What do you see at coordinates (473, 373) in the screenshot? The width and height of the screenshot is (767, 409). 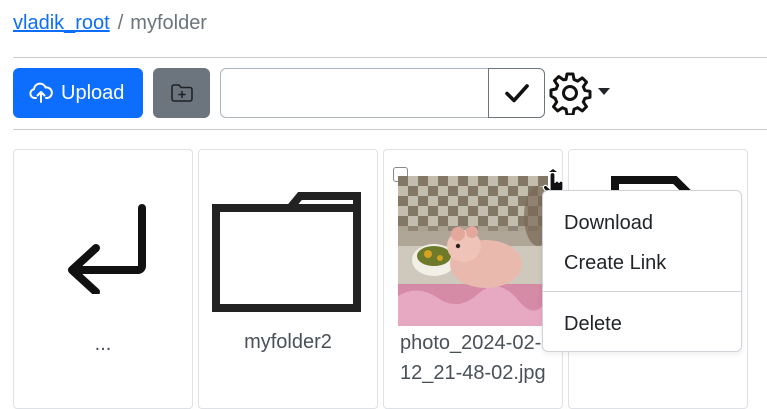 I see `file-name-line: 12_21-48-02.jpg` at bounding box center [473, 373].